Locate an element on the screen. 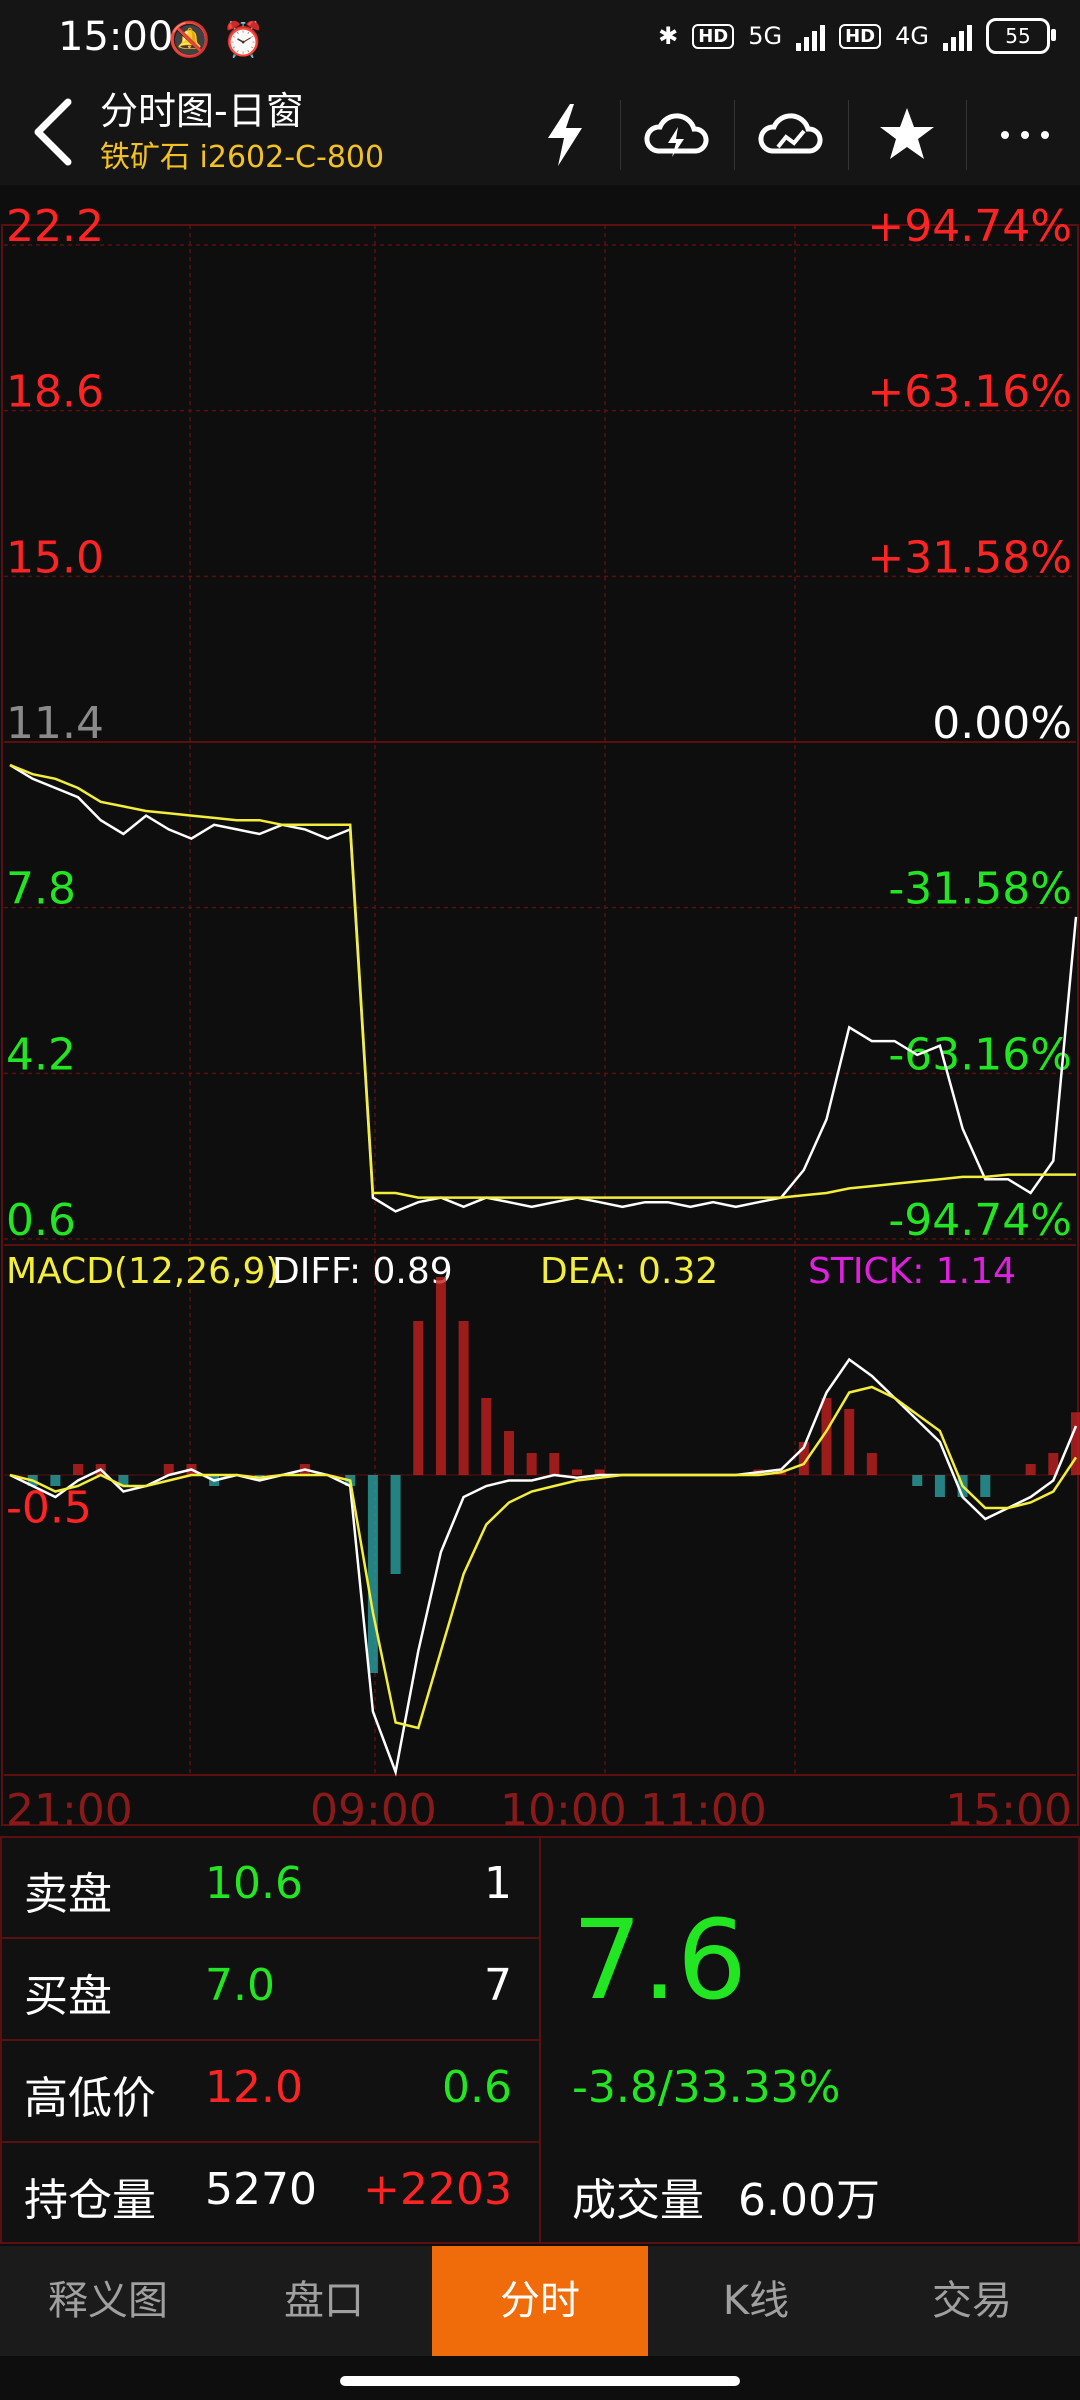 Image resolution: width=1080 pixels, height=2400 pixels. more-icon is located at coordinates (1025, 135).